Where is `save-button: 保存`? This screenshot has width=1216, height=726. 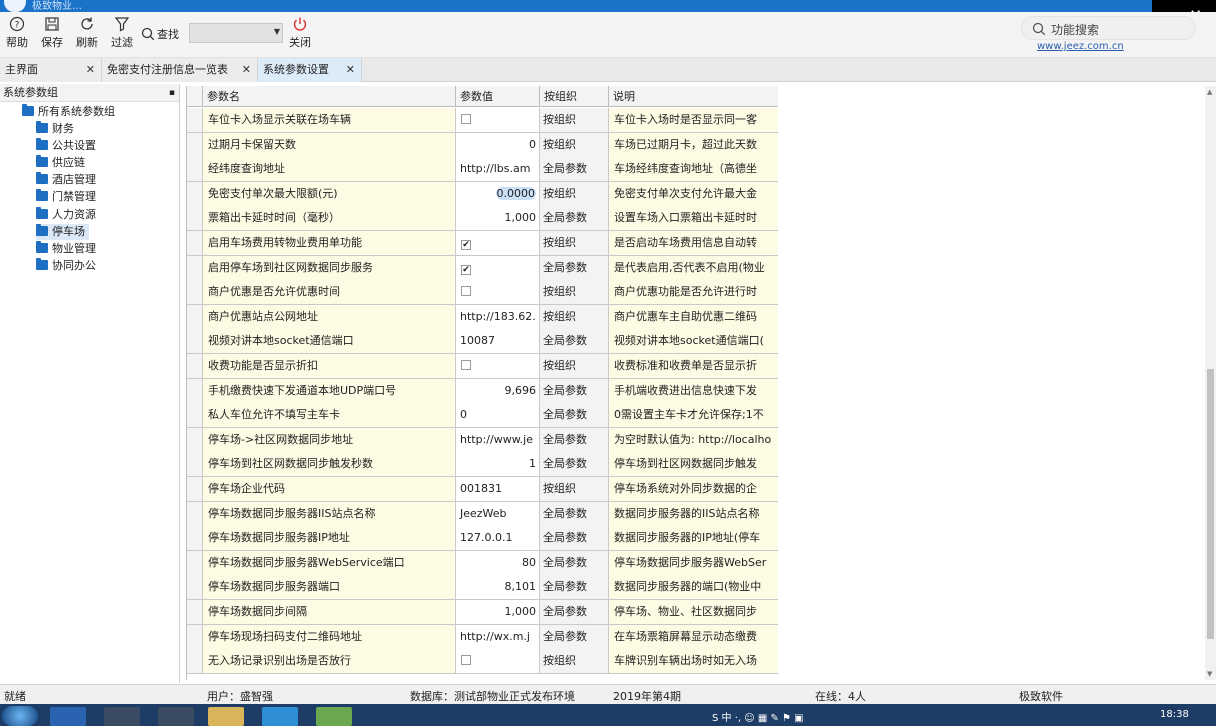
save-button: 保存 is located at coordinates (52, 33).